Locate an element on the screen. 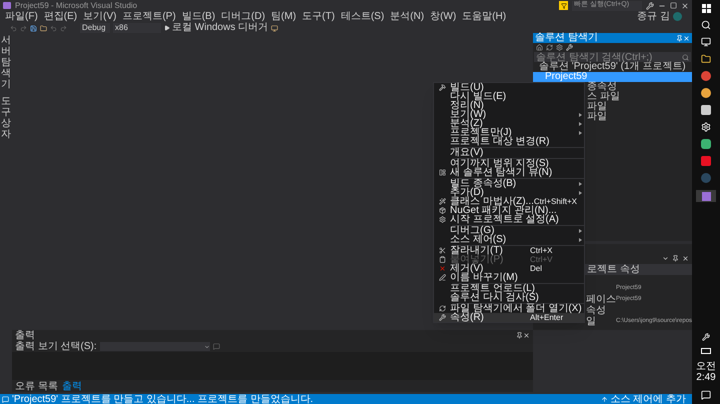 Image resolution: width=720 pixels, height=404 pixels. menu-bar-item: 테스트(S) is located at coordinates (363, 16).